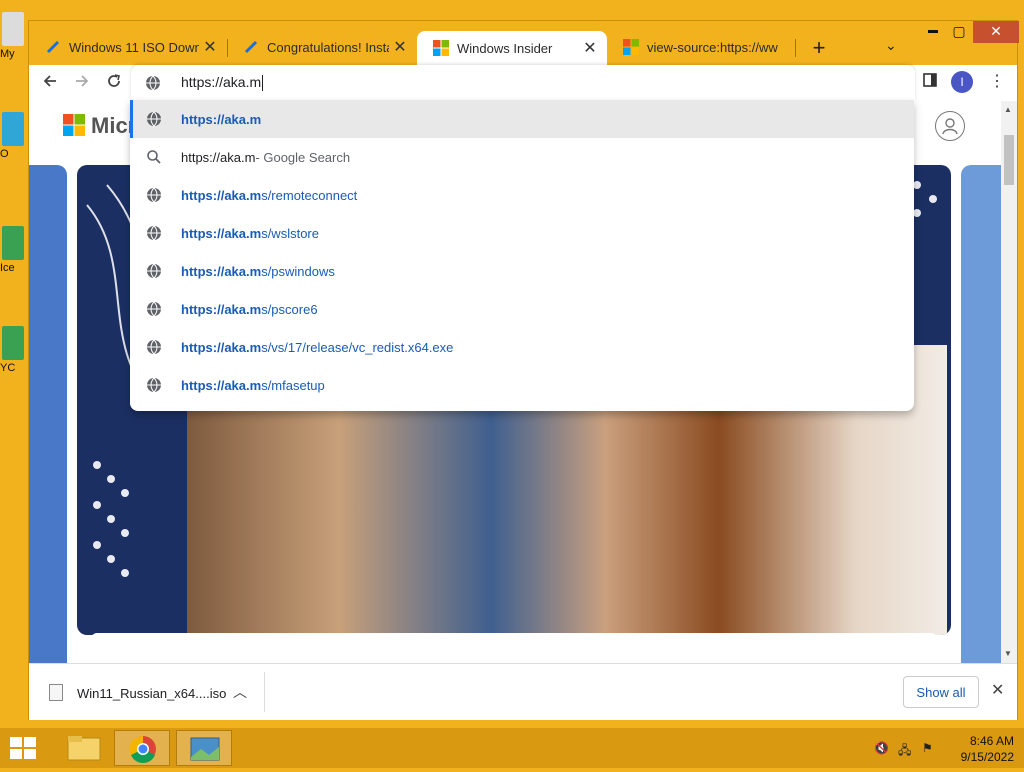 The height and width of the screenshot is (772, 1024). Describe the element at coordinates (991, 741) in the screenshot. I see `clock-time: 8:46 AM` at that location.